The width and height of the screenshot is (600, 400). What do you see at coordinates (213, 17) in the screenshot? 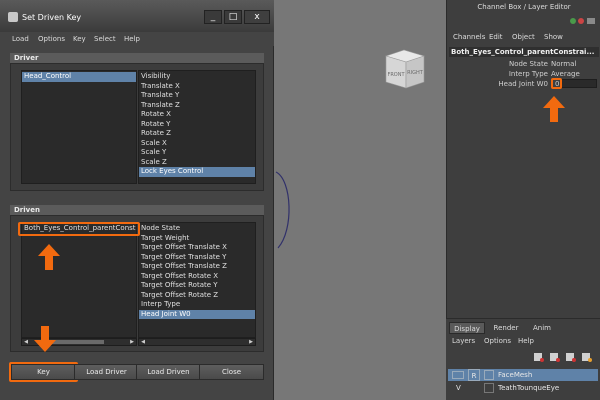
I see `minimize-button: _` at bounding box center [213, 17].